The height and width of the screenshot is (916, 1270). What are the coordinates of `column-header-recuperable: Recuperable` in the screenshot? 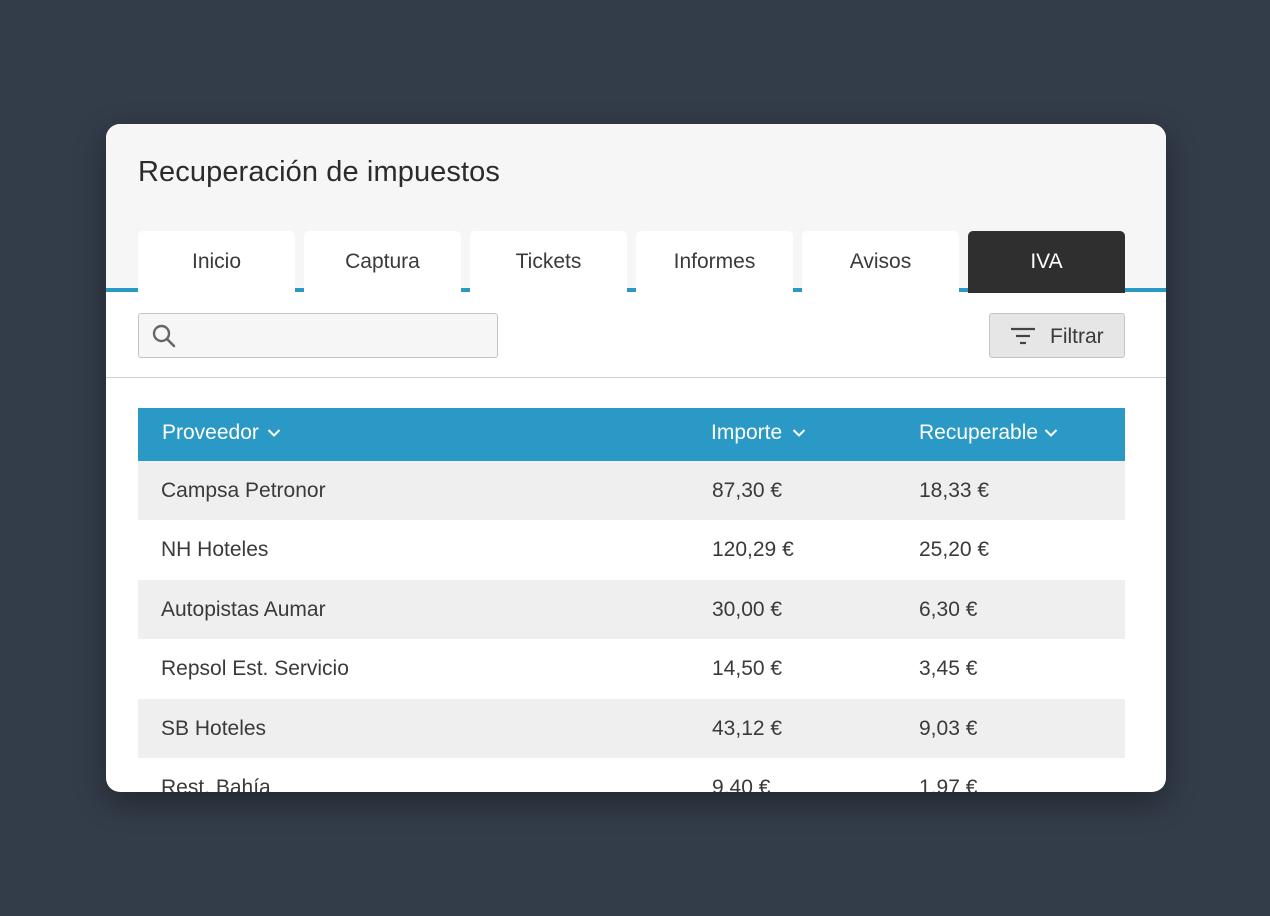 It's located at (988, 433).